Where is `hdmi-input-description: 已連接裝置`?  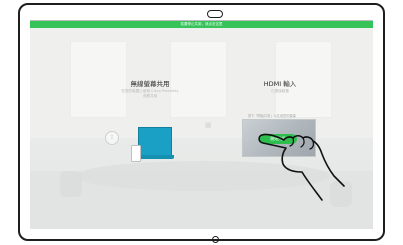
hdmi-input-description: 已連接裝置 is located at coordinates (280, 91).